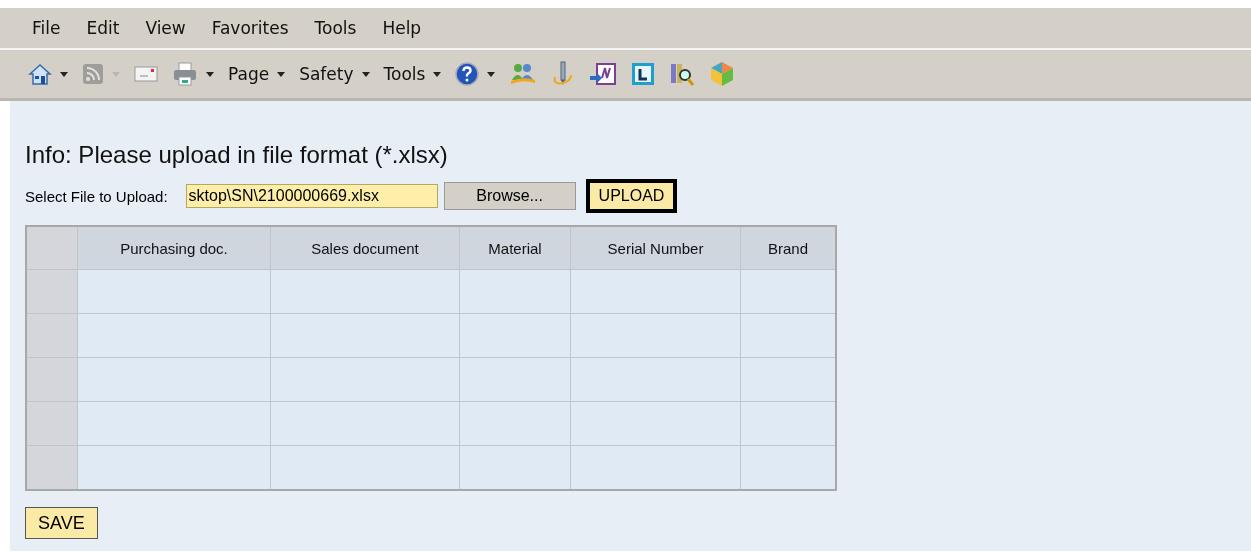  What do you see at coordinates (643, 74) in the screenshot?
I see `letter-tile-icon` at bounding box center [643, 74].